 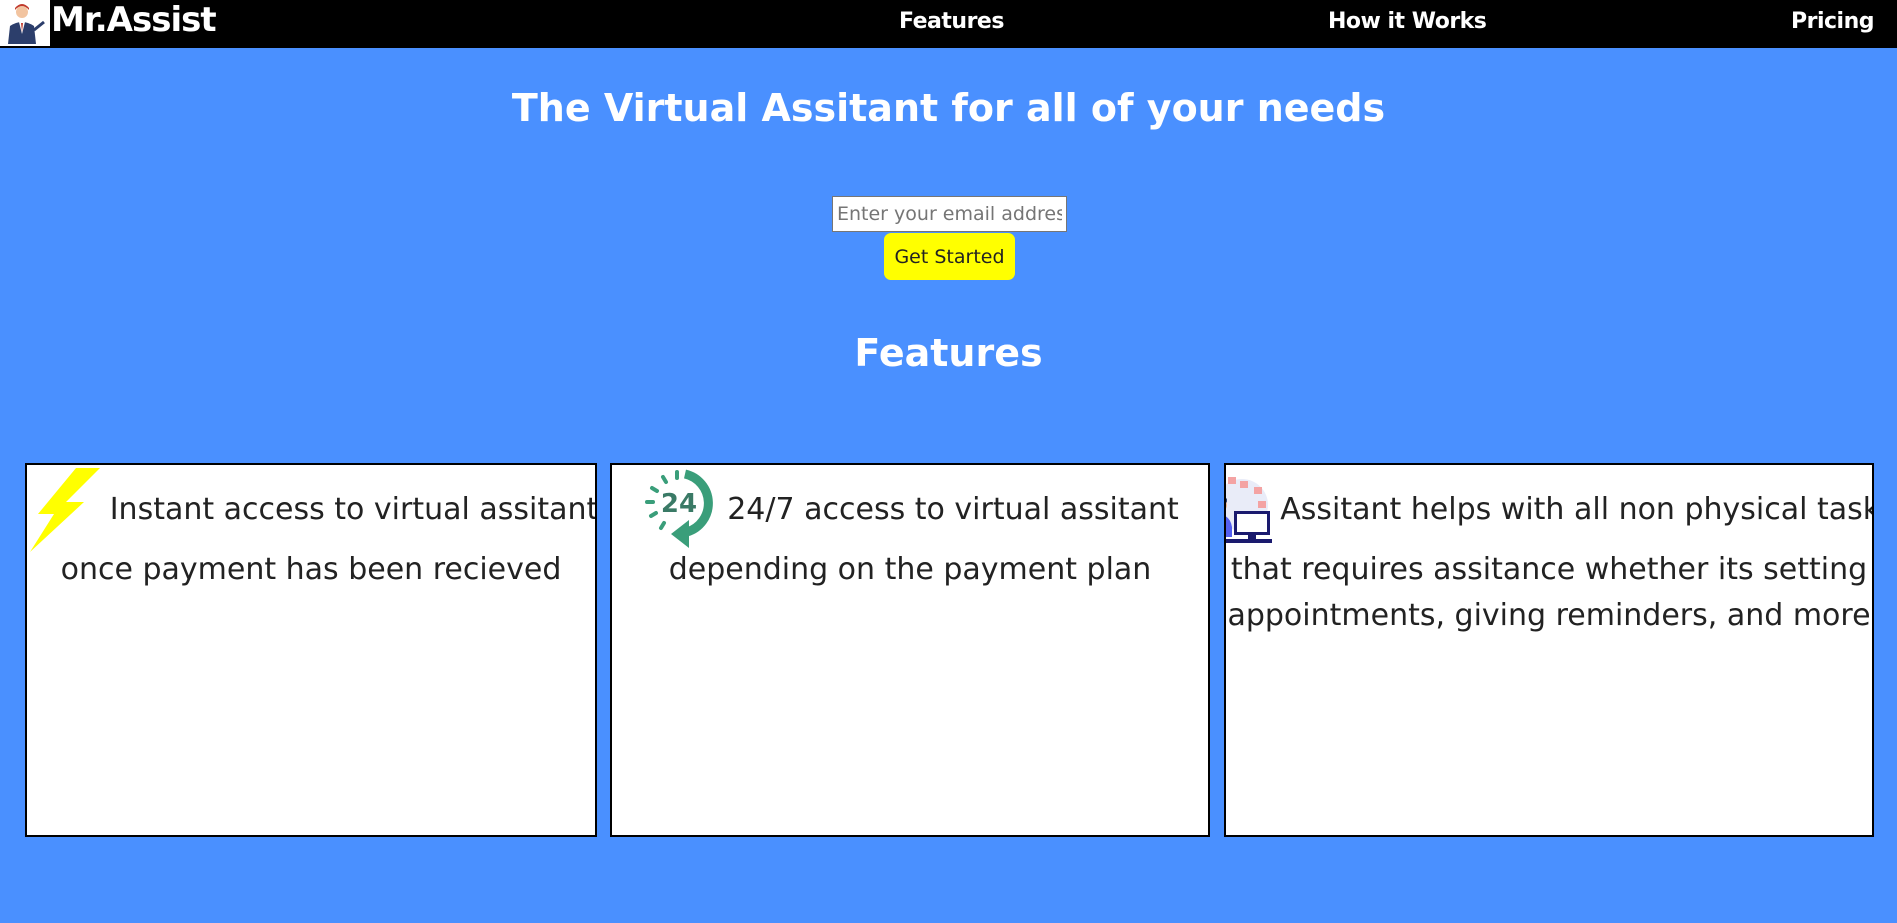 I want to click on brand: Mr.Assist, so click(x=108, y=23).